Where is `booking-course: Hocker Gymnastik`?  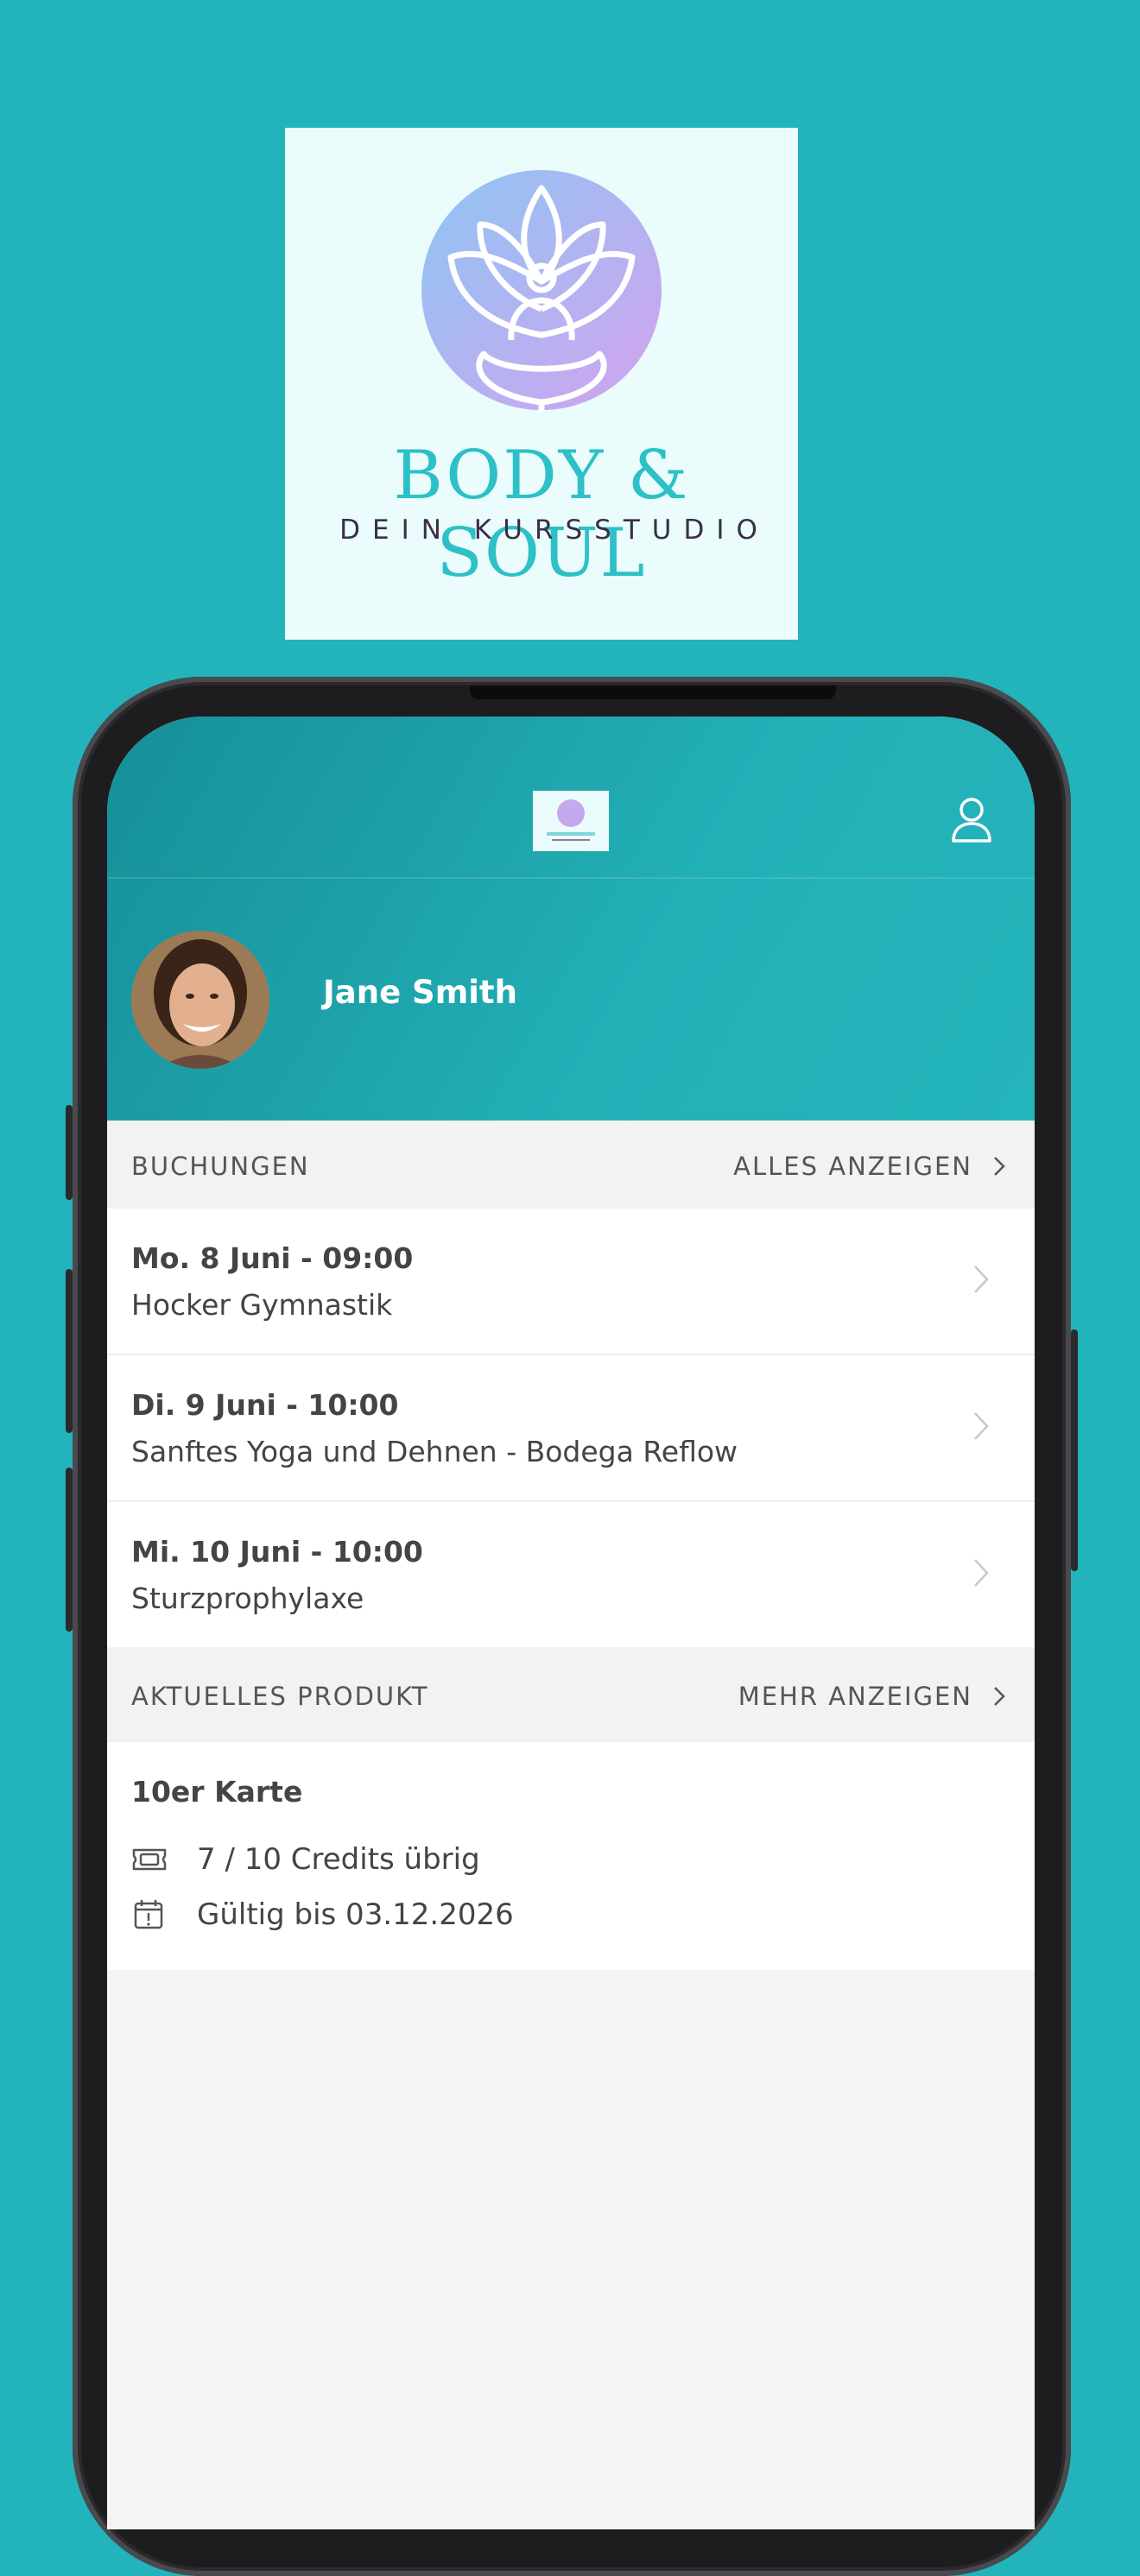
booking-course: Hocker Gymnastik is located at coordinates (262, 1305).